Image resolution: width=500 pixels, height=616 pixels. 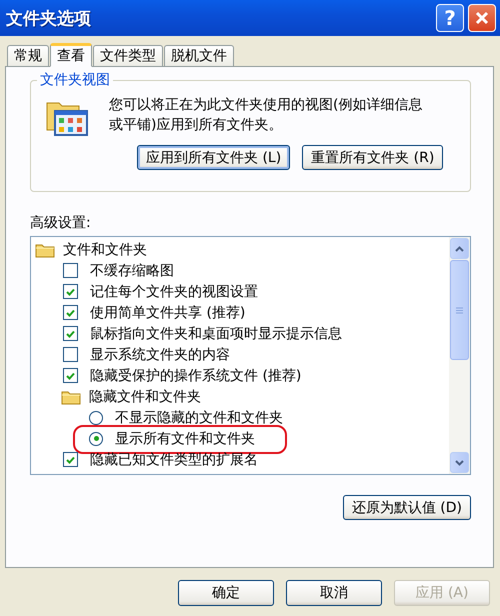 I want to click on description-text: 您可以将正在为此文件夹使用的视图(例如详细信息或平铺)应用到所有文件夹。, so click(x=266, y=115).